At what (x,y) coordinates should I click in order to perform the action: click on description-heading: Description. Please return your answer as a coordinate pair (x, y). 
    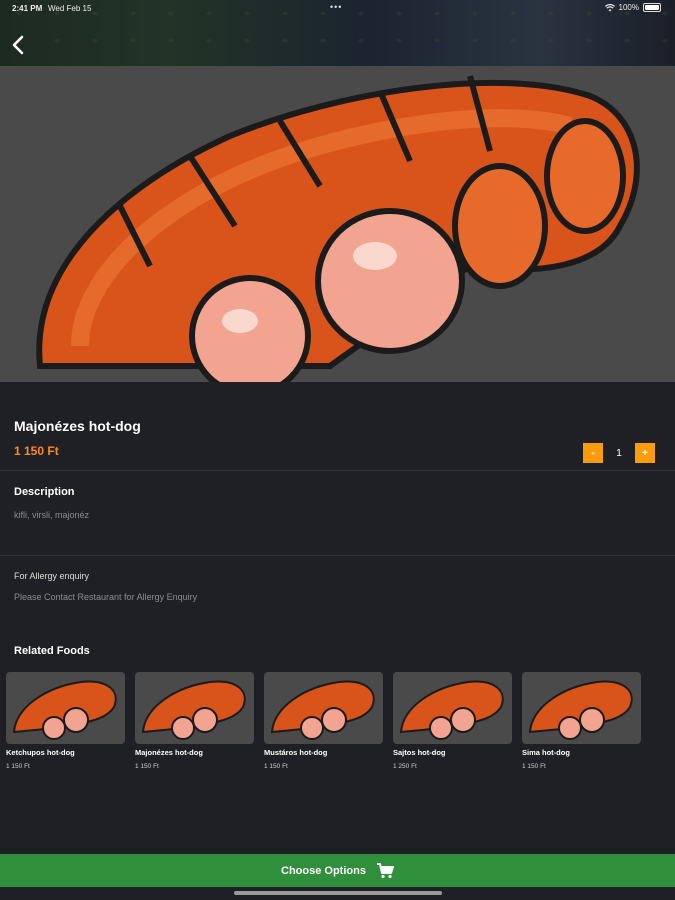
    Looking at the image, I should click on (44, 492).